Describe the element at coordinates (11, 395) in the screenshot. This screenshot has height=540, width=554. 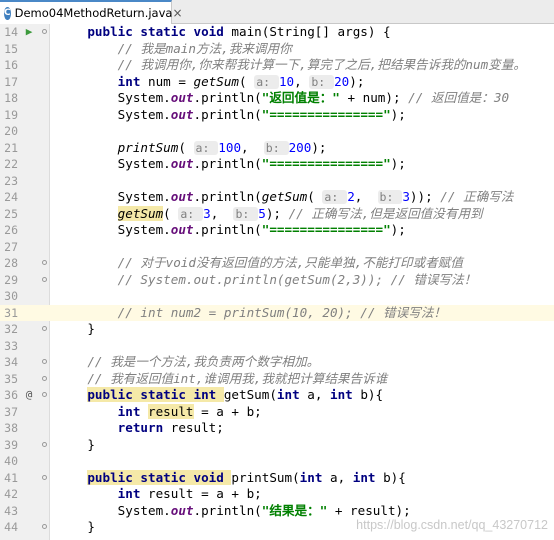
I see `line-number: 36` at that location.